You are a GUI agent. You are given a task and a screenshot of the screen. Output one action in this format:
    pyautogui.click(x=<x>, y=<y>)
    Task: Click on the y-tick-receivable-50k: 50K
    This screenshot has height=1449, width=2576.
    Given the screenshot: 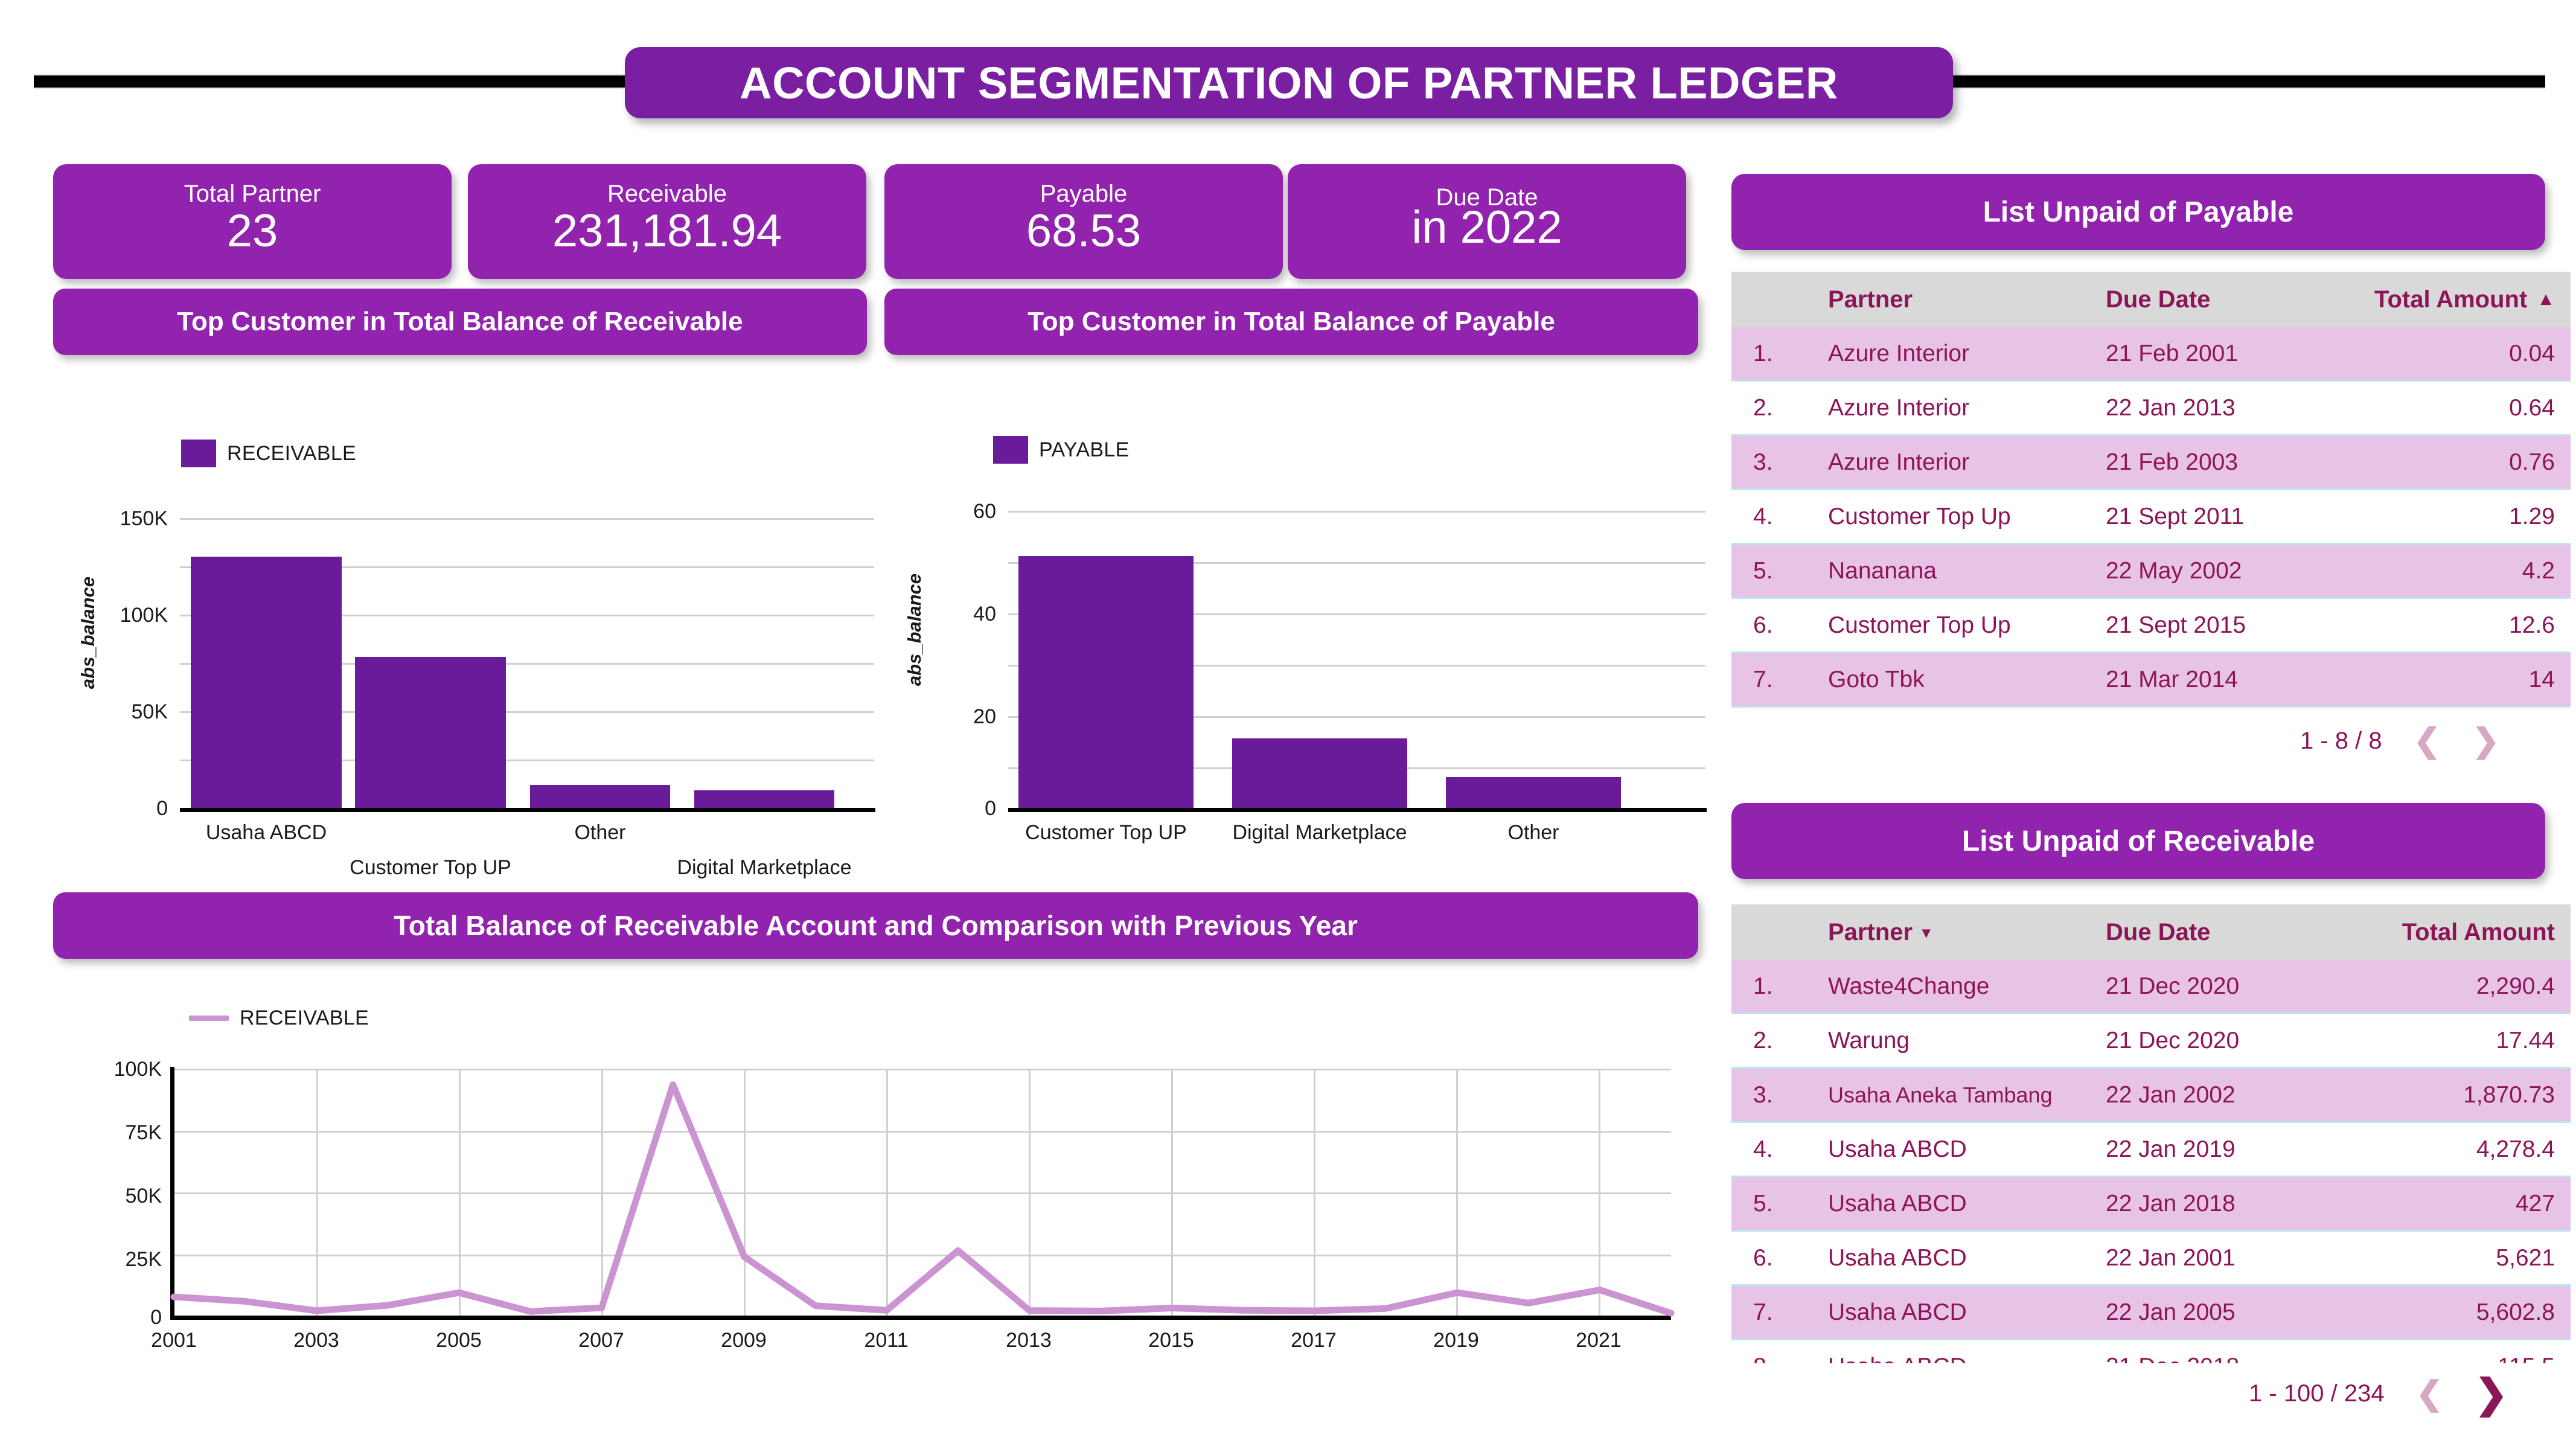 What is the action you would take?
    pyautogui.click(x=149, y=711)
    